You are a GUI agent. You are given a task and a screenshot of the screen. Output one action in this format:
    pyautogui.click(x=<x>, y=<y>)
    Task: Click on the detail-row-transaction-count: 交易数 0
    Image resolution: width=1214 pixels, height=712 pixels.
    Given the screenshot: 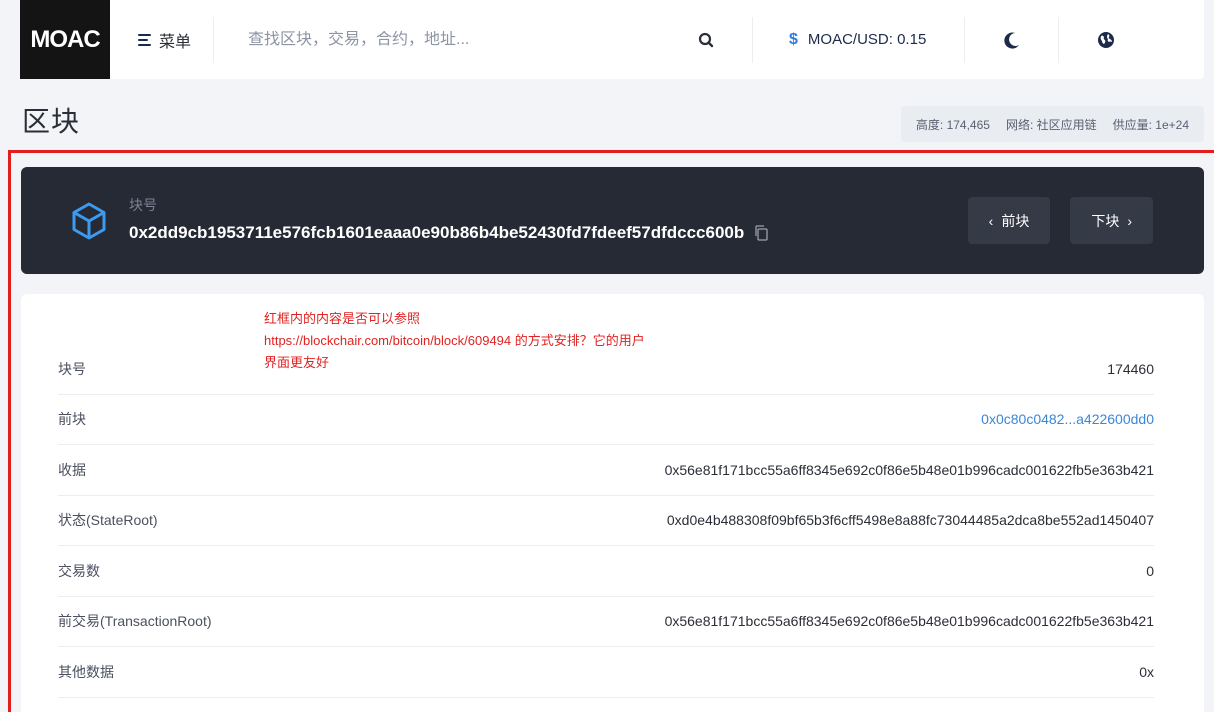 What is the action you would take?
    pyautogui.click(x=606, y=571)
    